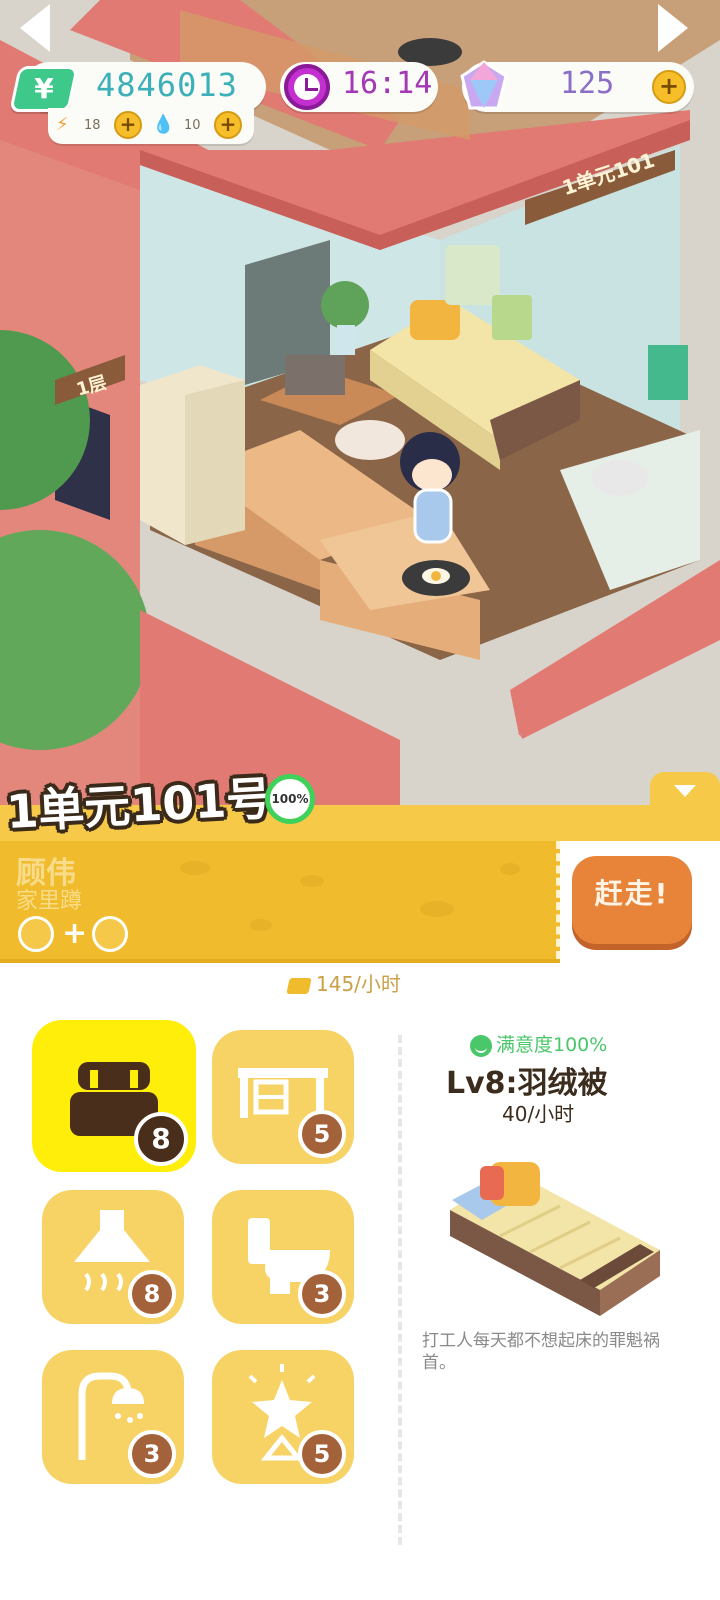 Image resolution: width=720 pixels, height=1600 pixels. Describe the element at coordinates (307, 87) in the screenshot. I see `clock-icon` at that location.